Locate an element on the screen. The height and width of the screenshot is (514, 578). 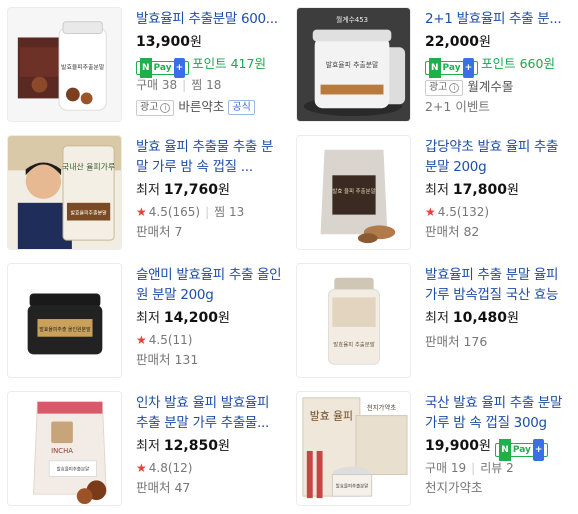
promo-text: 2+1 이벤트 is located at coordinates (457, 106).